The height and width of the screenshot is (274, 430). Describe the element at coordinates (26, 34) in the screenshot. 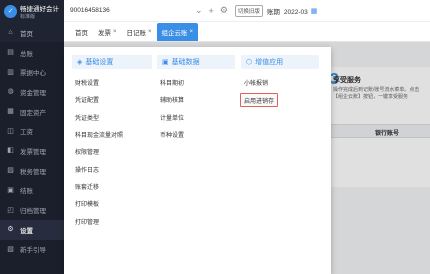

I see `sidebar-item-label: 首页` at that location.